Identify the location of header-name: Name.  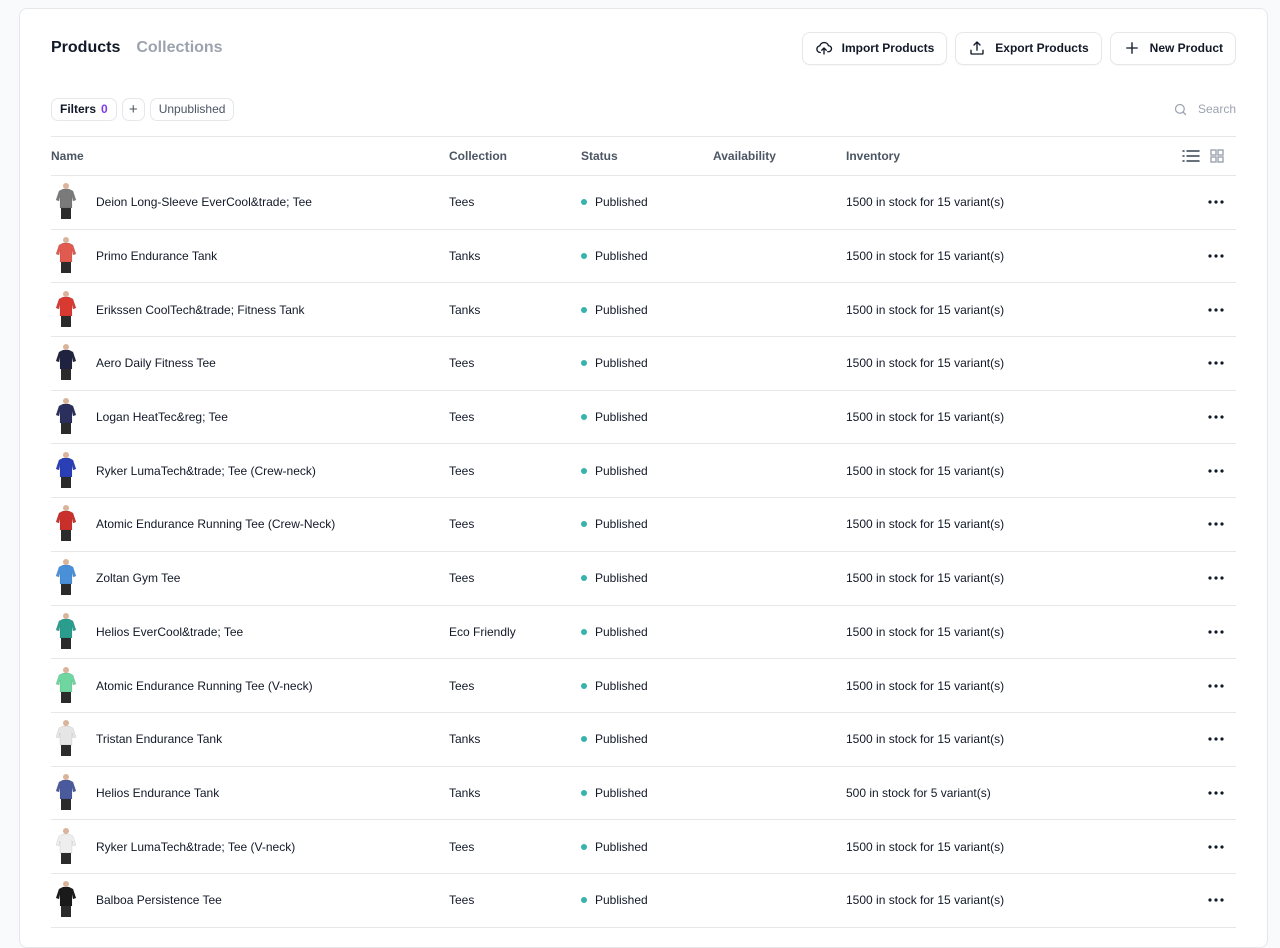
(250, 156).